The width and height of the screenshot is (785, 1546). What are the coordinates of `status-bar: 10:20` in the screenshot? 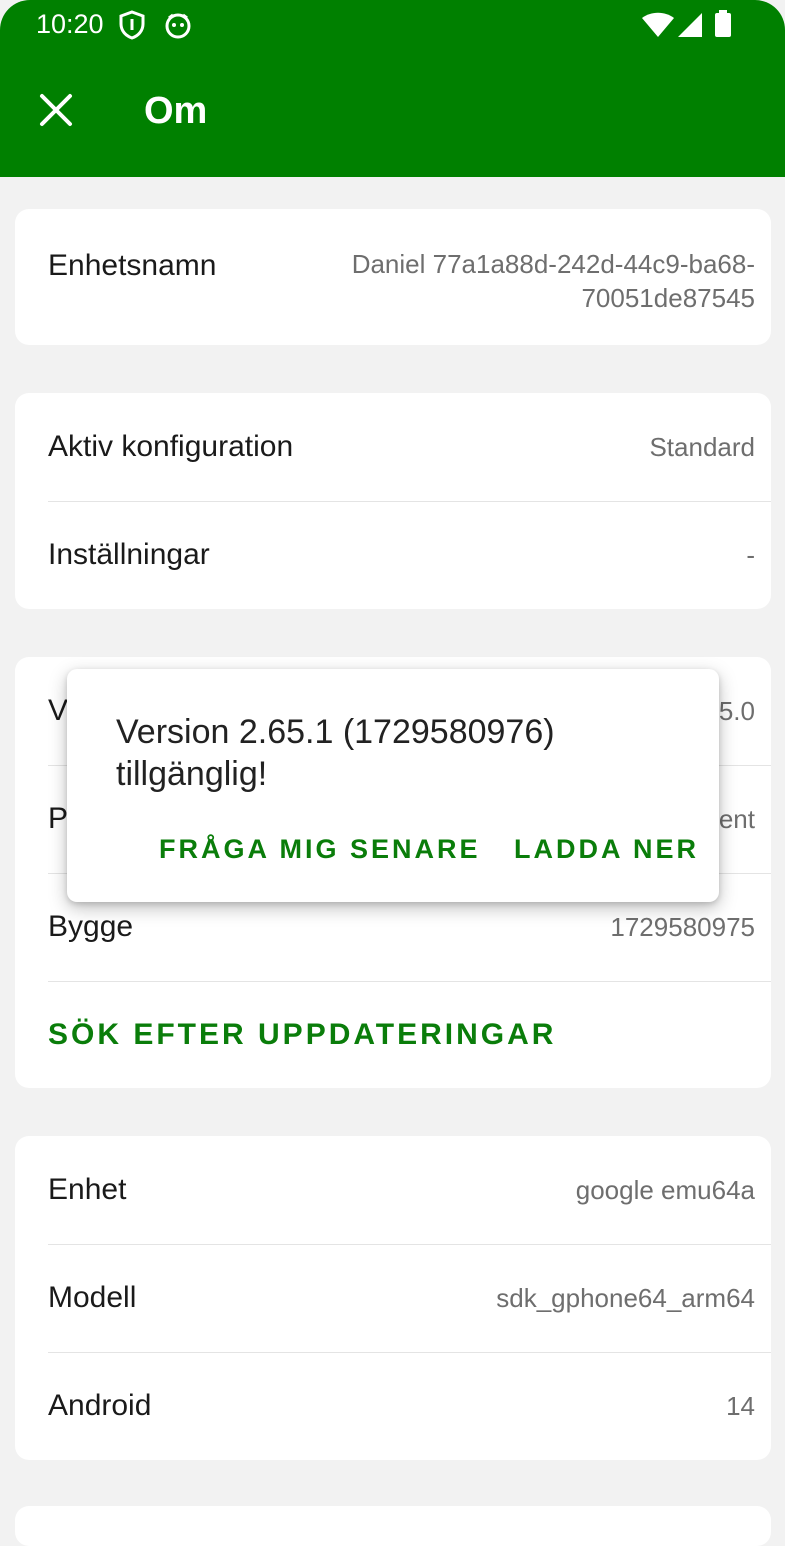 It's located at (392, 25).